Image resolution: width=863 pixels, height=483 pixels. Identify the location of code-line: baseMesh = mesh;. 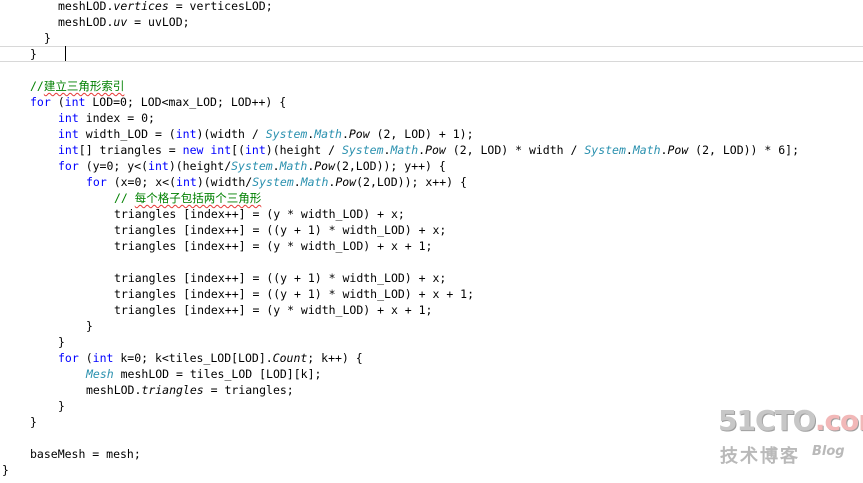
(85, 454).